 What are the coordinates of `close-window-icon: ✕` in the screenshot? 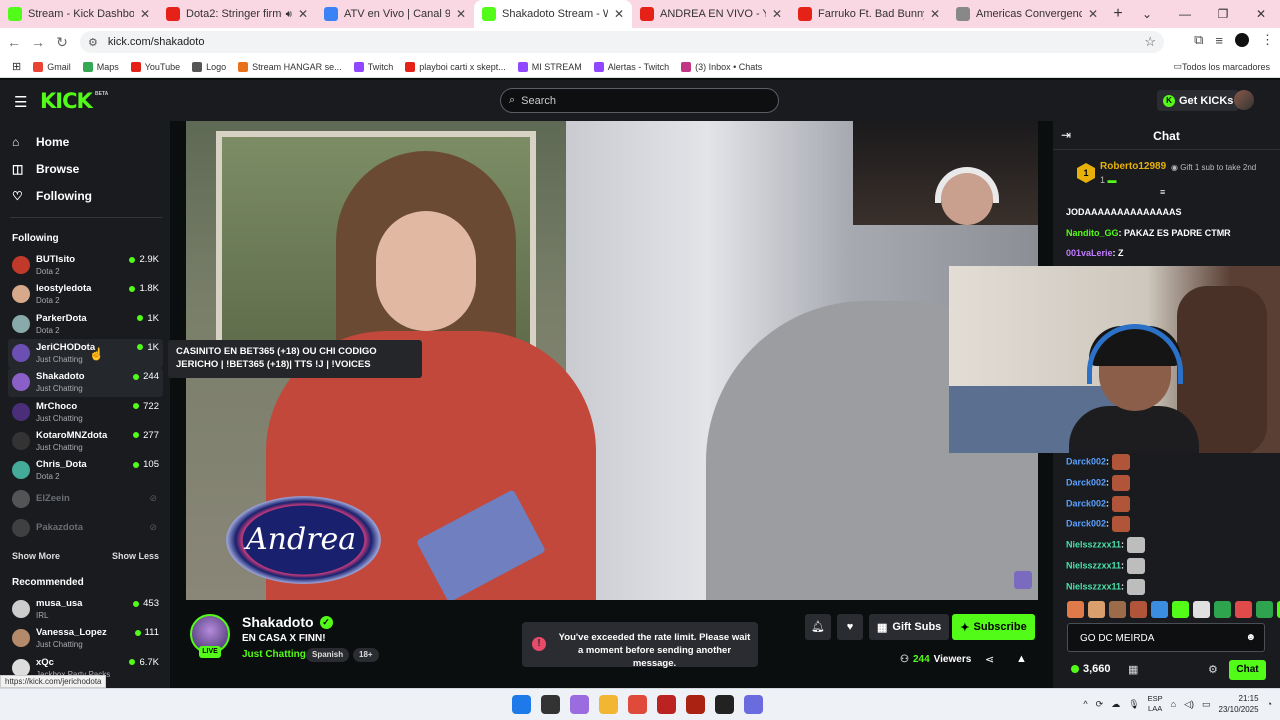 It's located at (1261, 14).